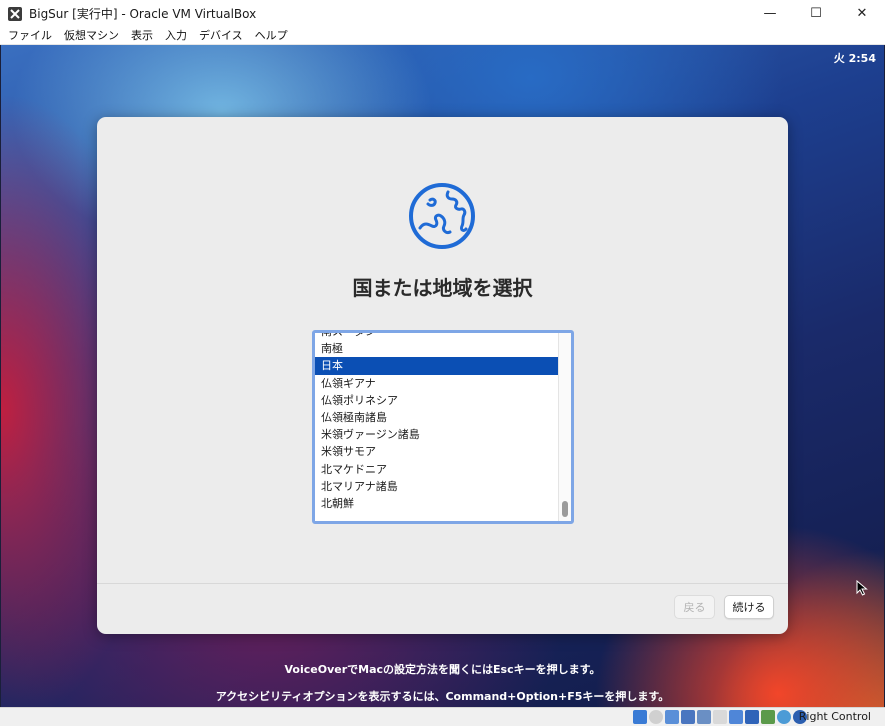  Describe the element at coordinates (30, 36) in the screenshot. I see `menu-file: ファイル` at that location.